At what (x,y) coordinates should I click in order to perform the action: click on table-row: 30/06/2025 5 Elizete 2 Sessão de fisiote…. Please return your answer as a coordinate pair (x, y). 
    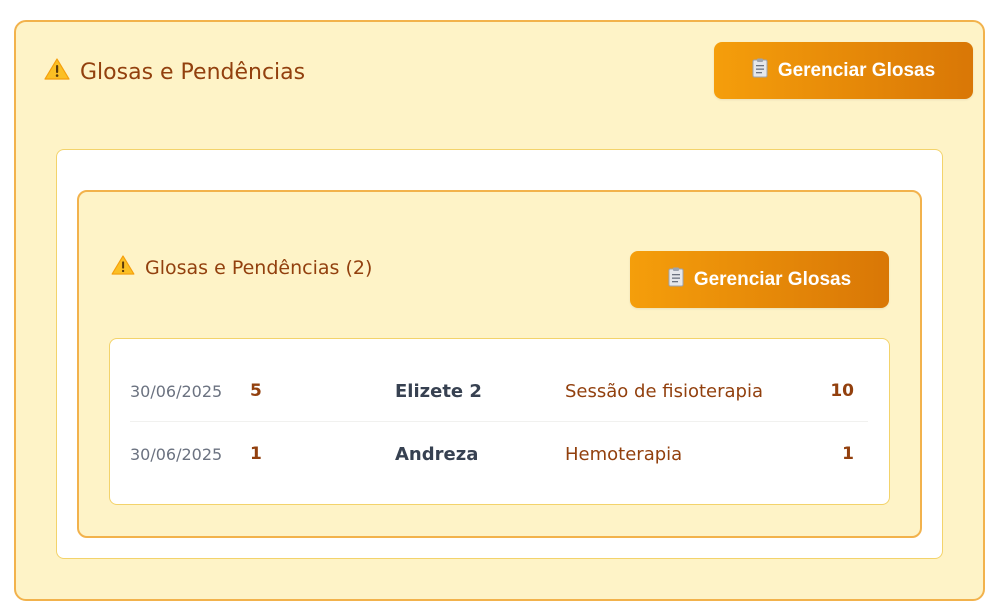
    Looking at the image, I should click on (499, 391).